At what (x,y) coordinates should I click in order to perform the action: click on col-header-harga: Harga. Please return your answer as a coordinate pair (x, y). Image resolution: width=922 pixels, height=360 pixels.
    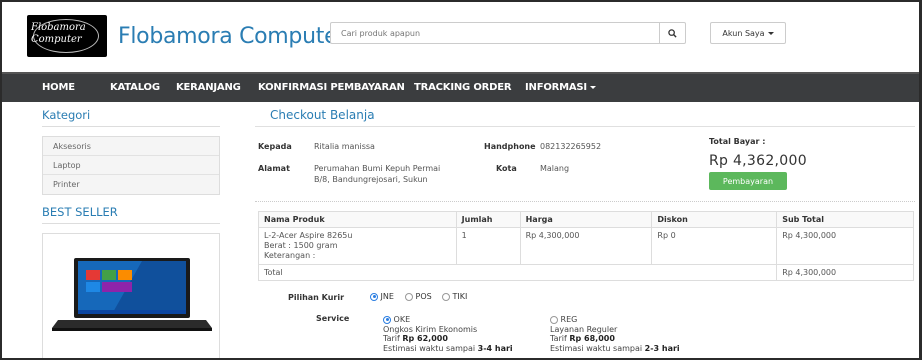
    Looking at the image, I should click on (586, 219).